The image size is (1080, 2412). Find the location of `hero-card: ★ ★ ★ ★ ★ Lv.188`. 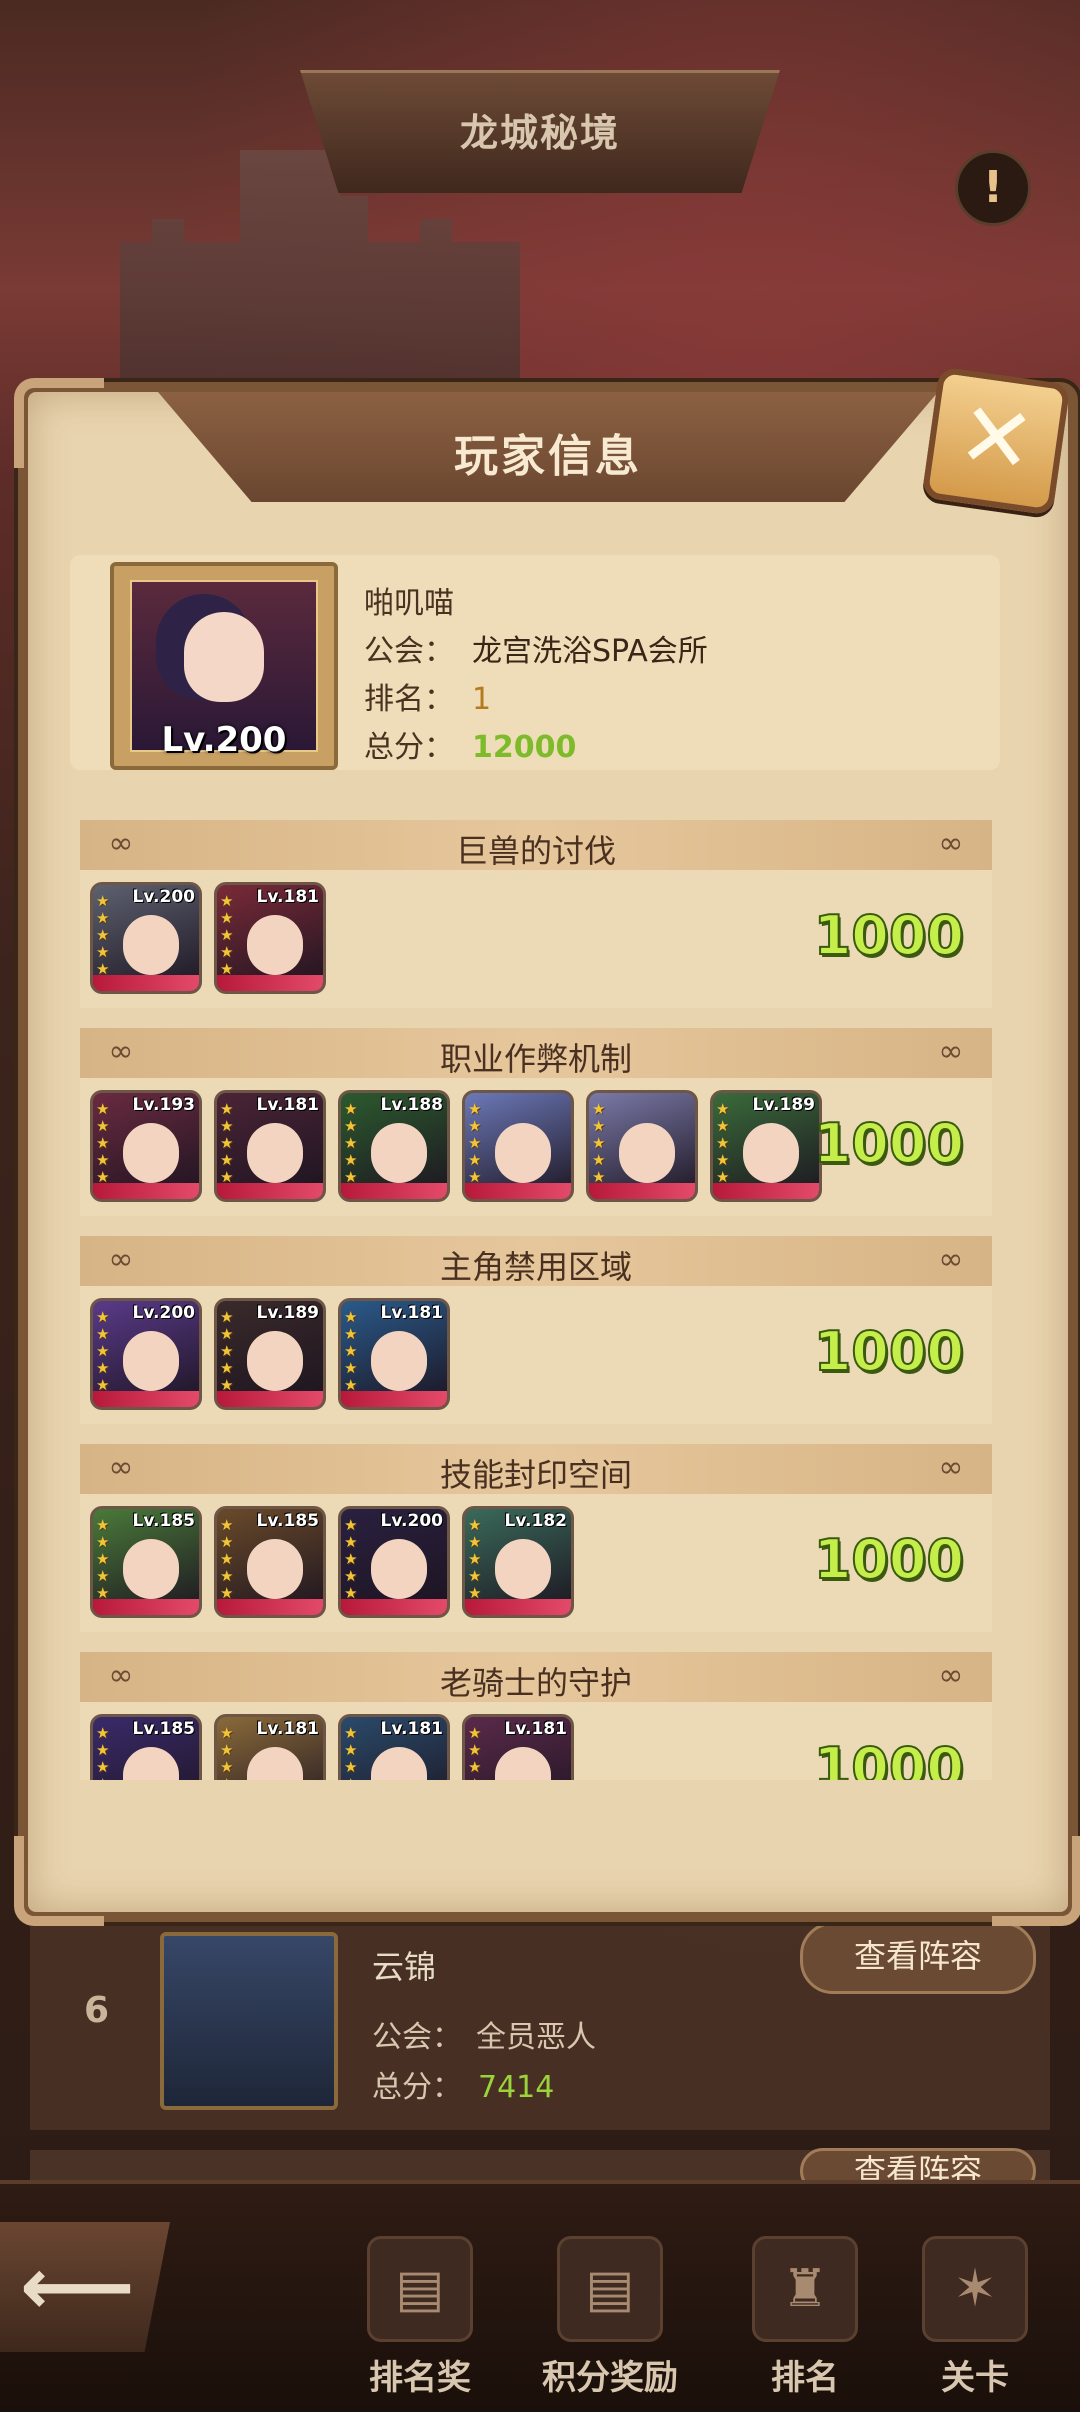

hero-card: ★ ★ ★ ★ ★ Lv.188 is located at coordinates (394, 1146).